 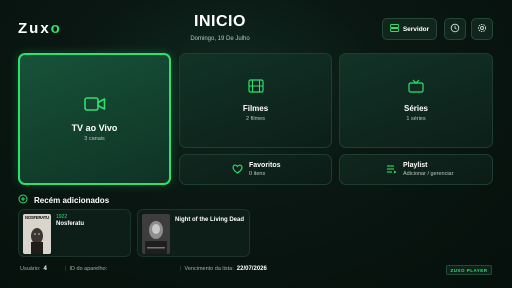 What do you see at coordinates (251, 269) in the screenshot?
I see `footer-expiry-value: 22/07/2026` at bounding box center [251, 269].